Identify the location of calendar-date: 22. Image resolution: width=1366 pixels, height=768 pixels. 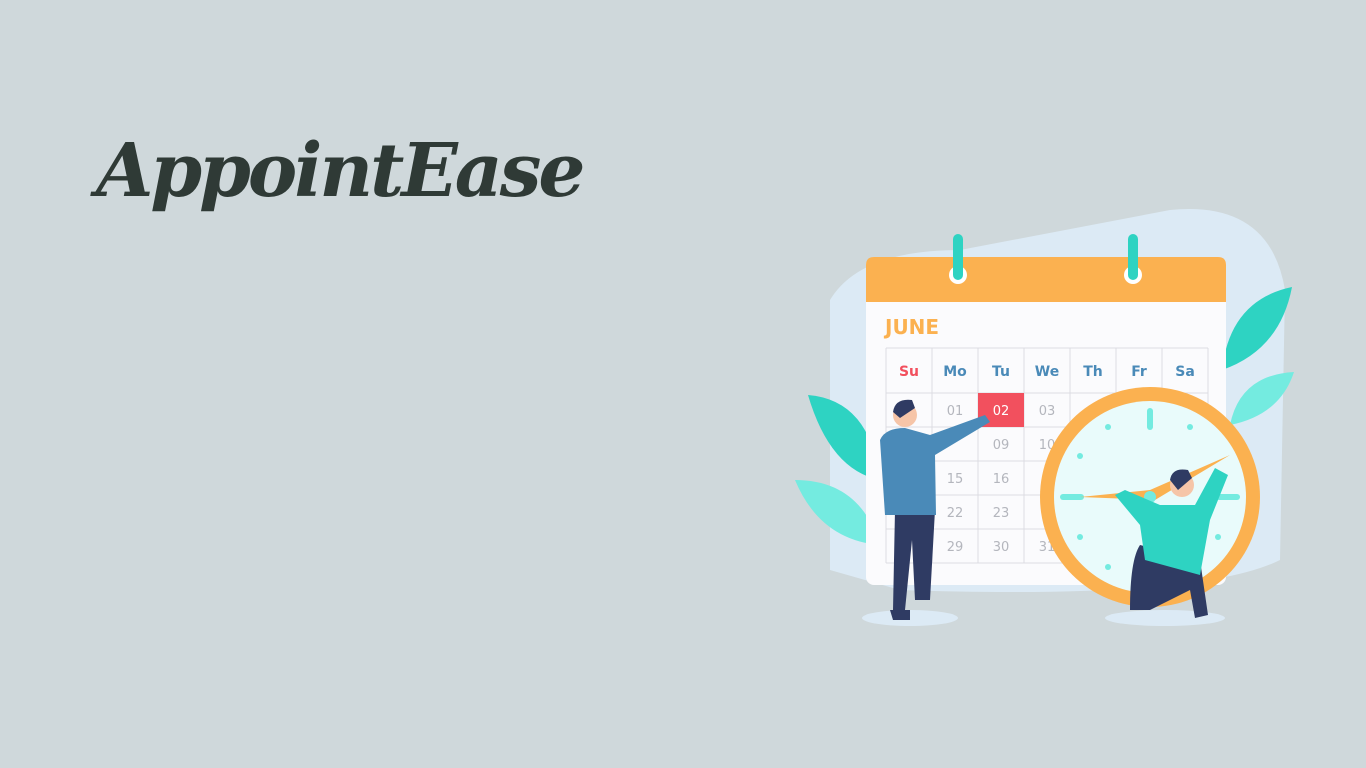
(955, 513).